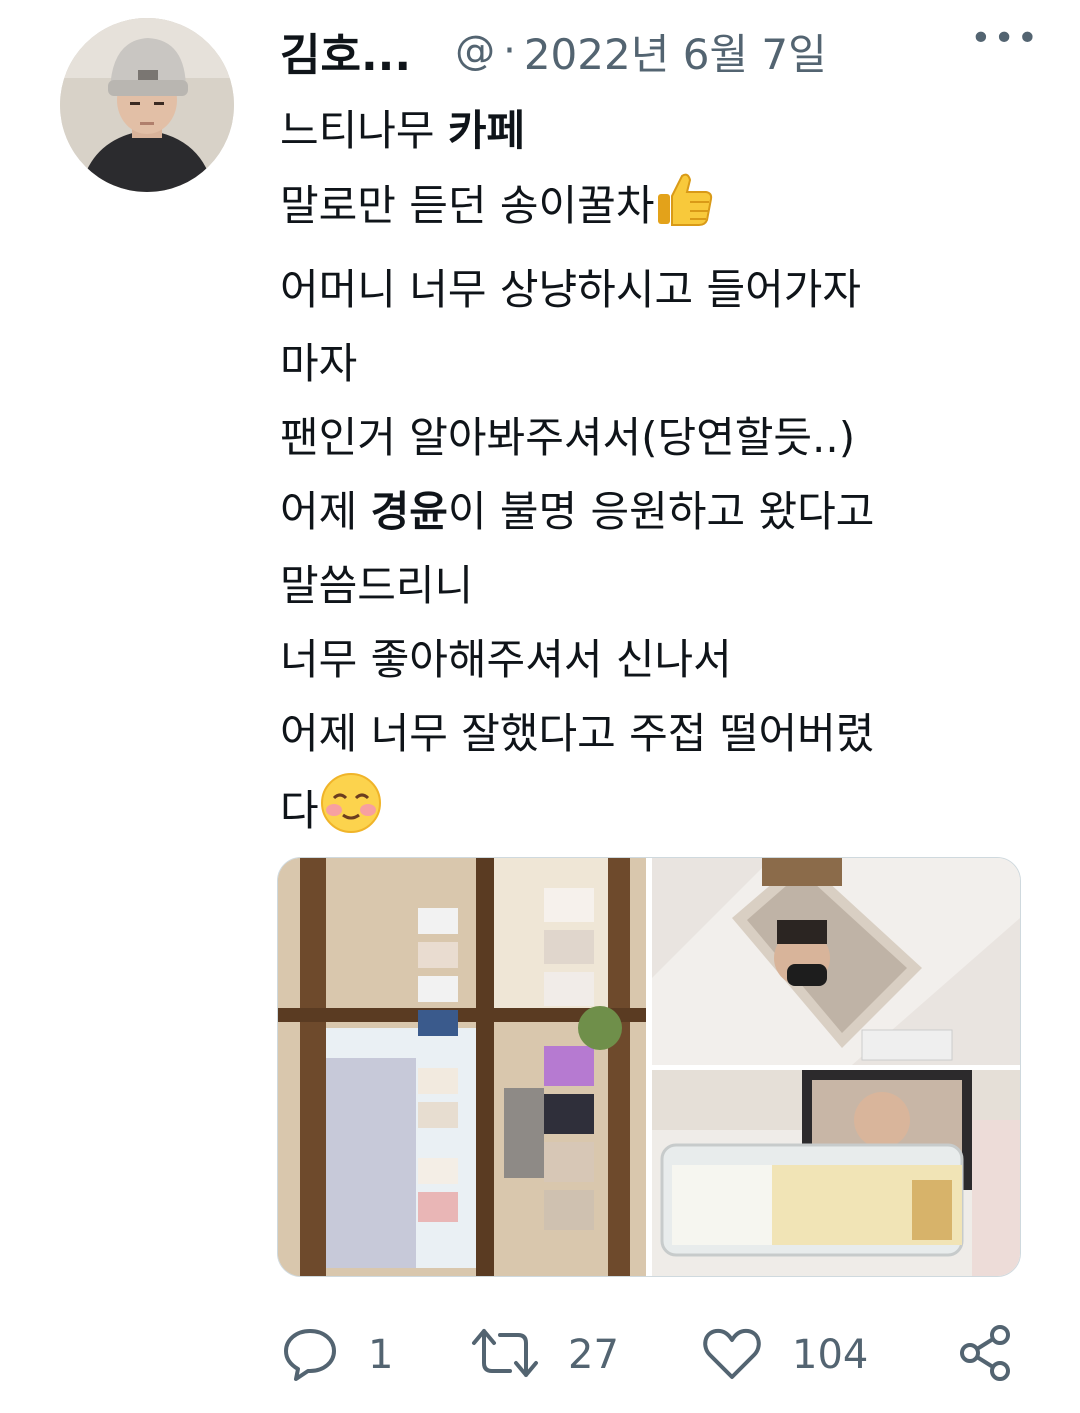  What do you see at coordinates (506, 659) in the screenshot?
I see `text-line: 너무 좋아해주셔서 신나서` at bounding box center [506, 659].